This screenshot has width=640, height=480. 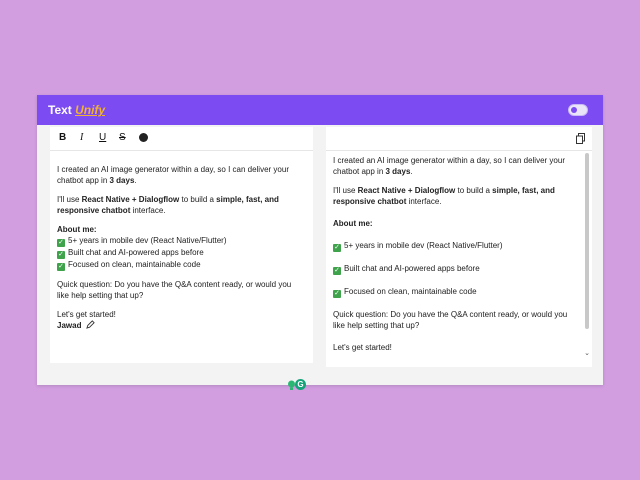 I want to click on toggle-knob, so click(x=574, y=110).